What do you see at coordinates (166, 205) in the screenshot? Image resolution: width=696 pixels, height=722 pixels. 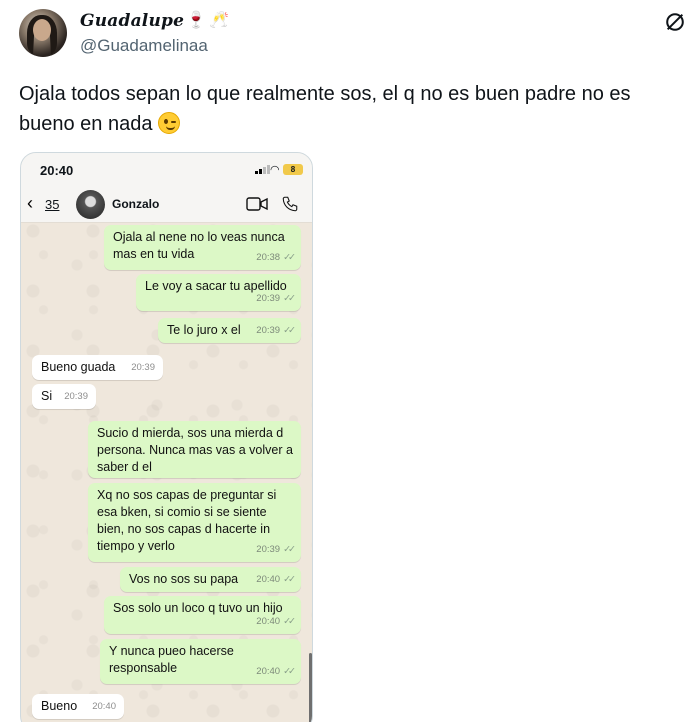 I see `chat-header: ‹ 35 Gonzalo` at bounding box center [166, 205].